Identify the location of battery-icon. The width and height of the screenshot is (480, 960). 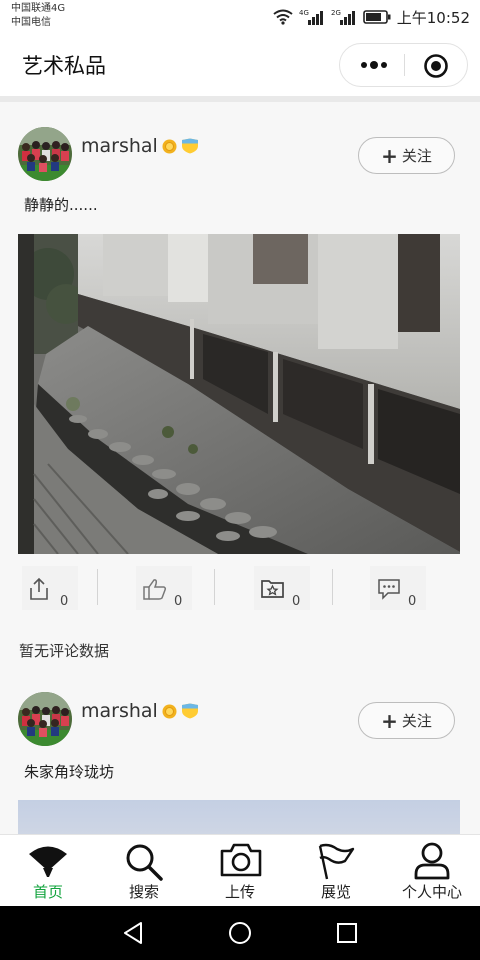
(376, 17).